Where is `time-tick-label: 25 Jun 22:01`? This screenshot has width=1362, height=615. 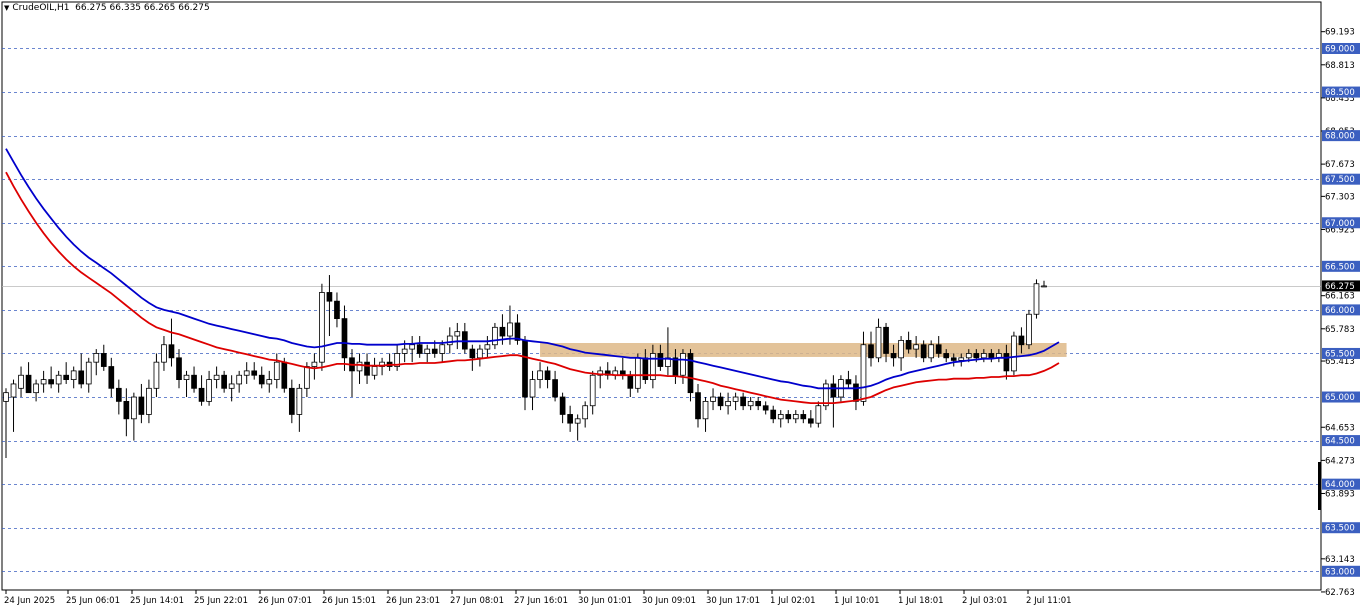 time-tick-label: 25 Jun 22:01 is located at coordinates (221, 601).